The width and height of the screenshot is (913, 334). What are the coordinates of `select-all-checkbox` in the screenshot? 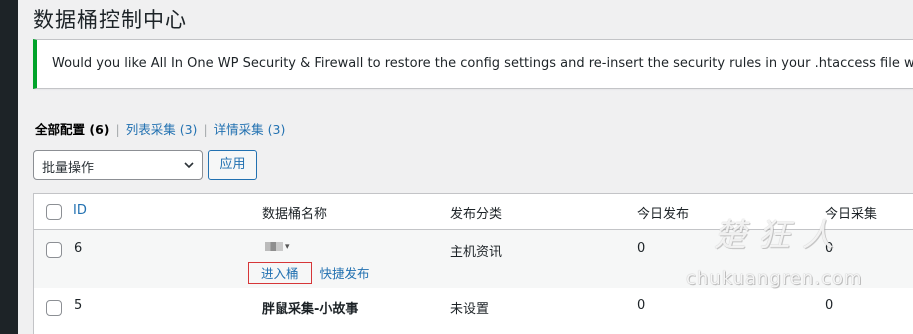 It's located at (54, 212).